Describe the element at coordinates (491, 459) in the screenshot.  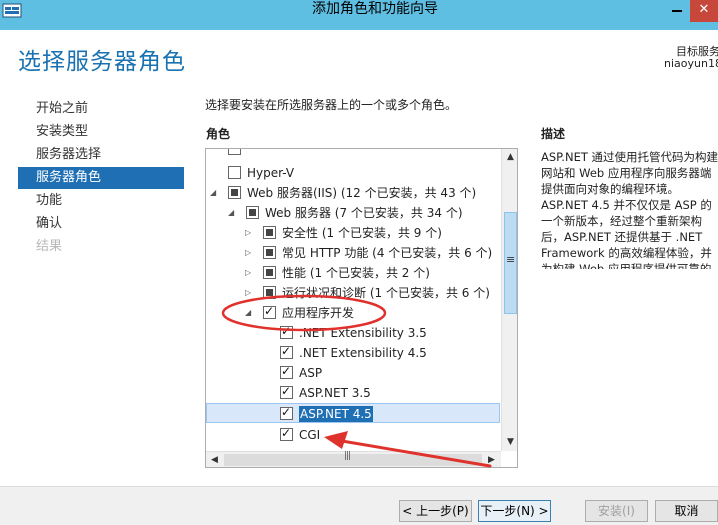
I see `scroll-right-icon: ▶` at that location.